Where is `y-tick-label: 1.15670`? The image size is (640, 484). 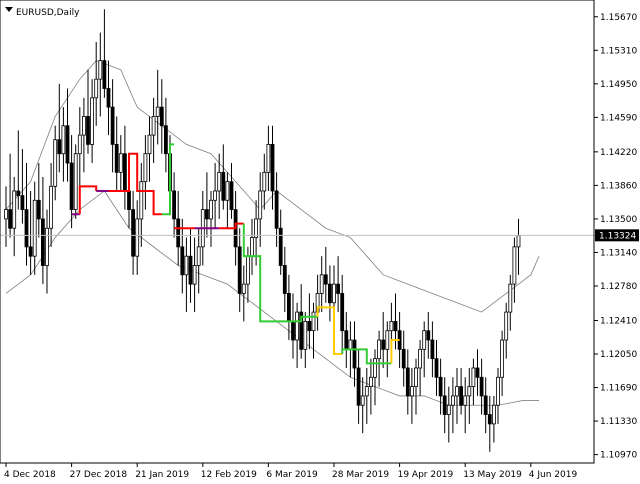 y-tick-label: 1.15670 is located at coordinates (618, 18).